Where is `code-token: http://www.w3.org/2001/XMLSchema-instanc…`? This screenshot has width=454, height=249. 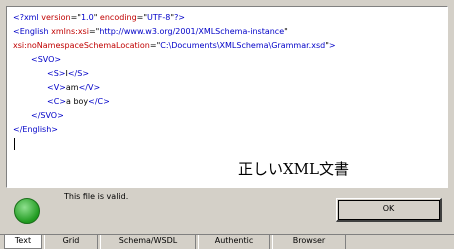 code-token: http://www.w3.org/2001/XMLSchema-instanc… is located at coordinates (192, 31).